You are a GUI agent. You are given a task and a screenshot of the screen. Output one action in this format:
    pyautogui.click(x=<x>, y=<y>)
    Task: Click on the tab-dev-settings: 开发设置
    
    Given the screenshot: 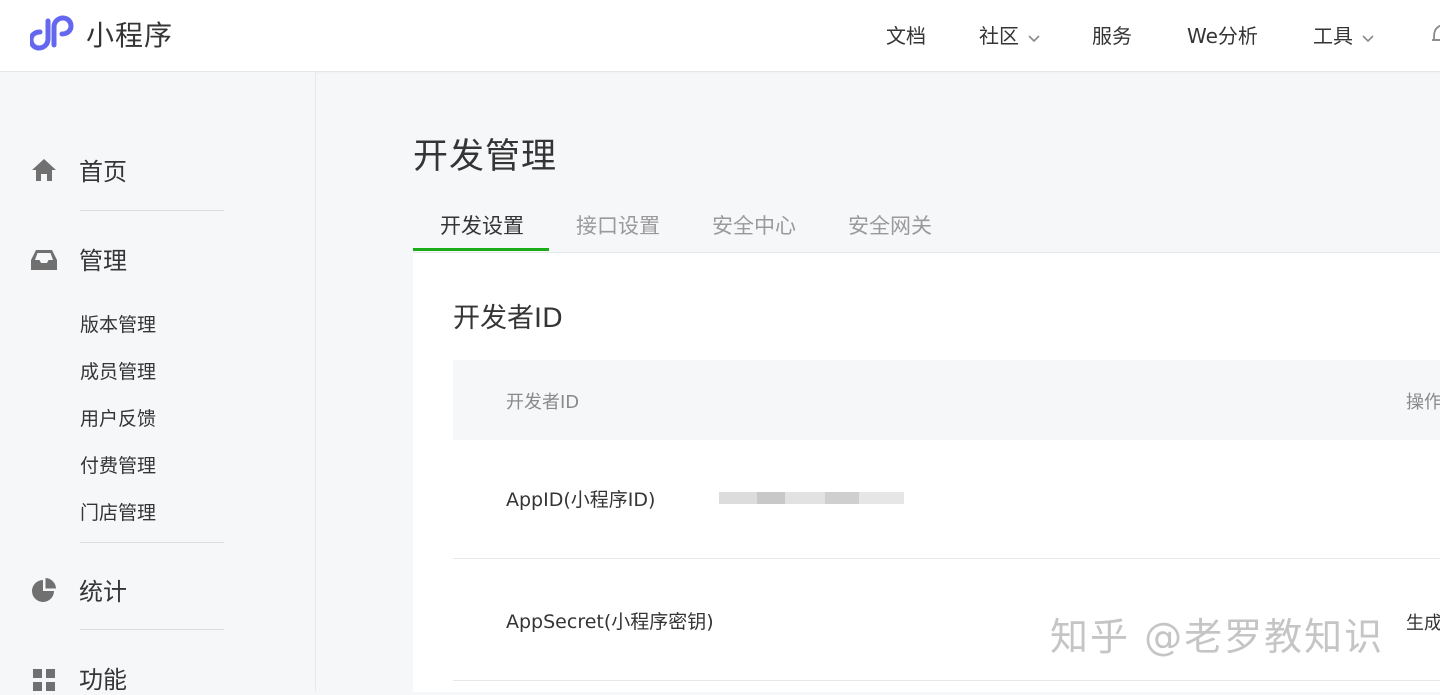 What is the action you would take?
    pyautogui.click(x=482, y=225)
    